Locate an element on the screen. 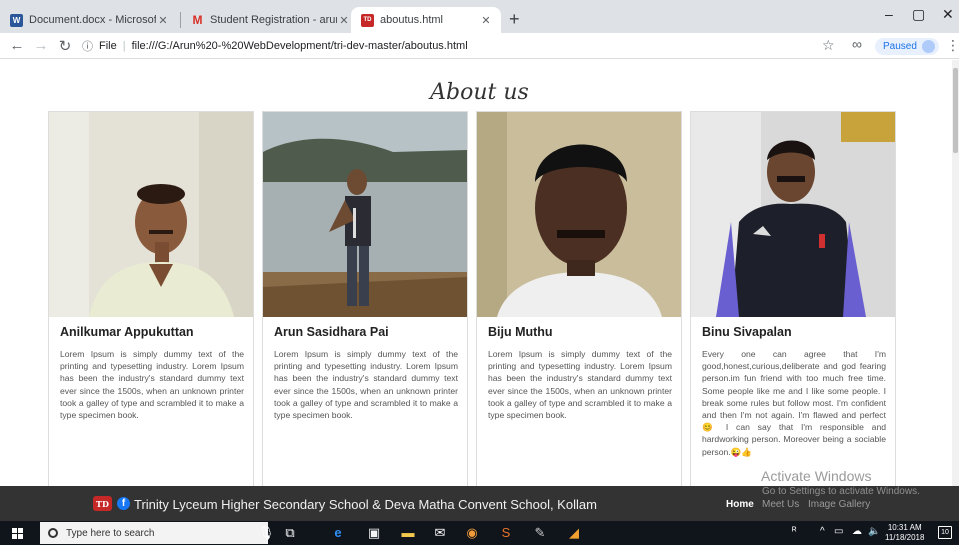 This screenshot has width=959, height=545. nav-home: Home is located at coordinates (740, 504).